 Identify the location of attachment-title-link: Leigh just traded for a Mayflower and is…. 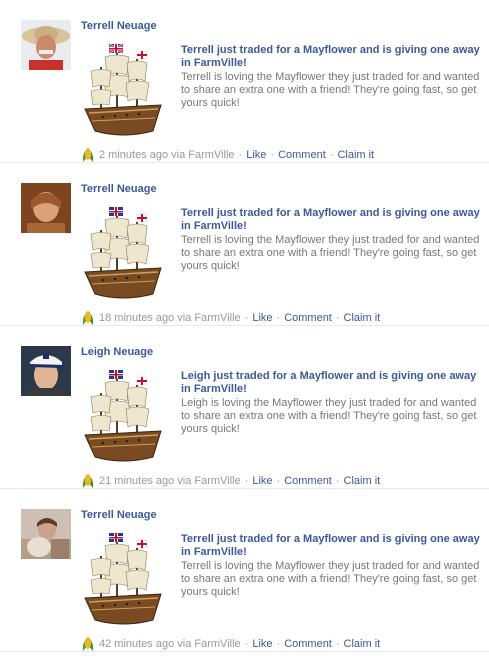
(331, 383).